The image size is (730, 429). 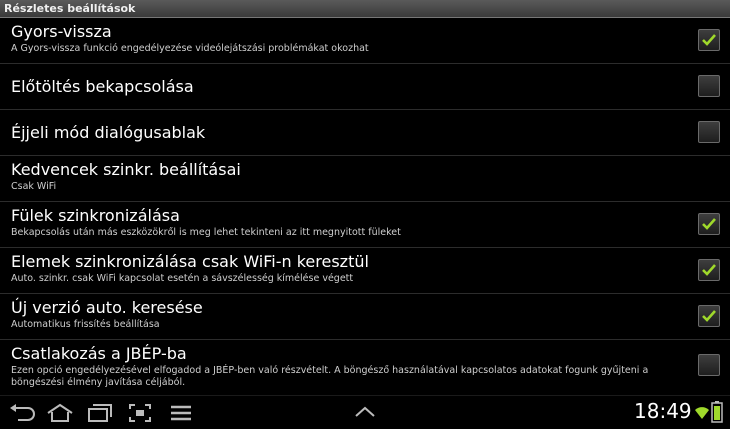 I want to click on system-navigation-bar: 18:49, so click(x=365, y=412).